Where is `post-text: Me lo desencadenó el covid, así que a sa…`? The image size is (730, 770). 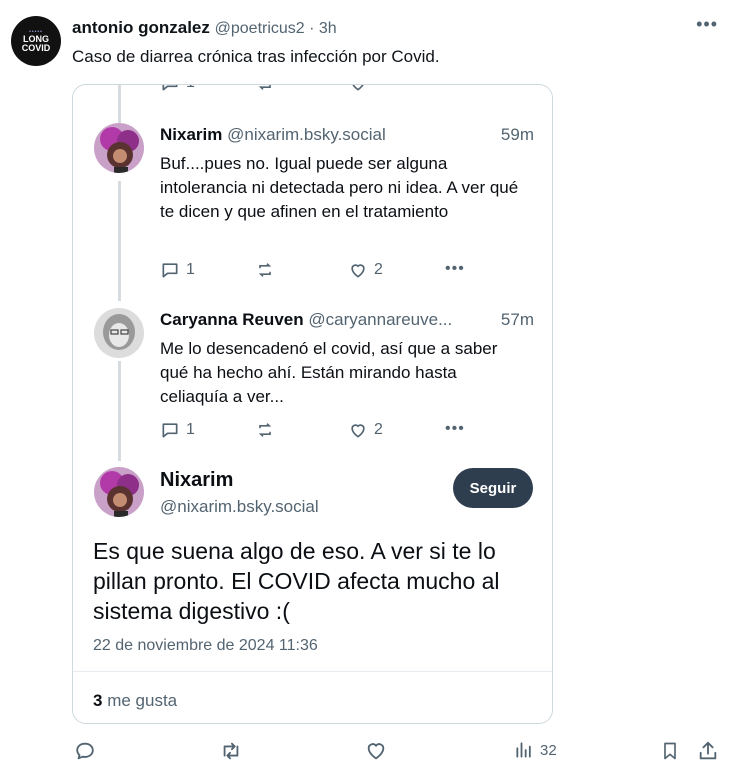 post-text: Me lo desencadenó el covid, así que a sa… is located at coordinates (329, 372).